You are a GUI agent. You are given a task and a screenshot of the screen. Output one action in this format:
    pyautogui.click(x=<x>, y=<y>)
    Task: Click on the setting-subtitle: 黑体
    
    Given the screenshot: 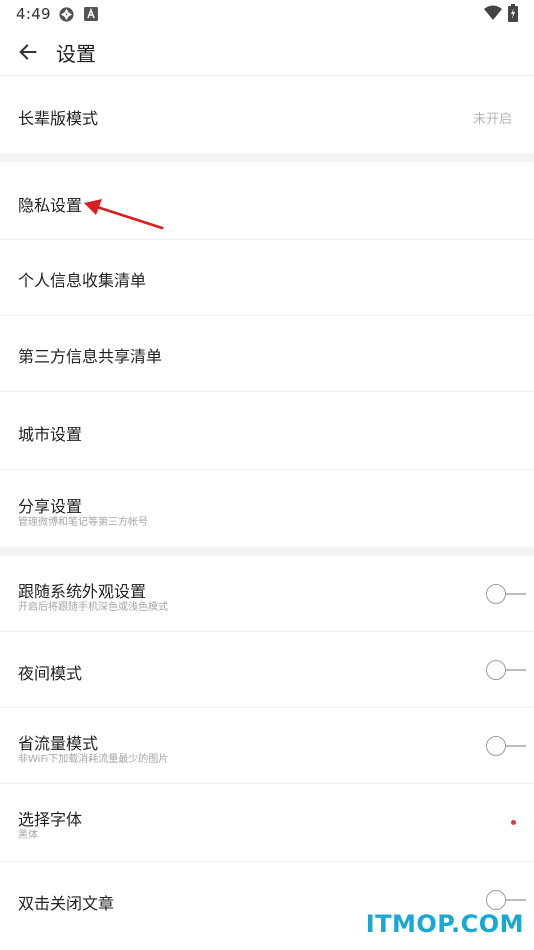 What is the action you would take?
    pyautogui.click(x=28, y=835)
    